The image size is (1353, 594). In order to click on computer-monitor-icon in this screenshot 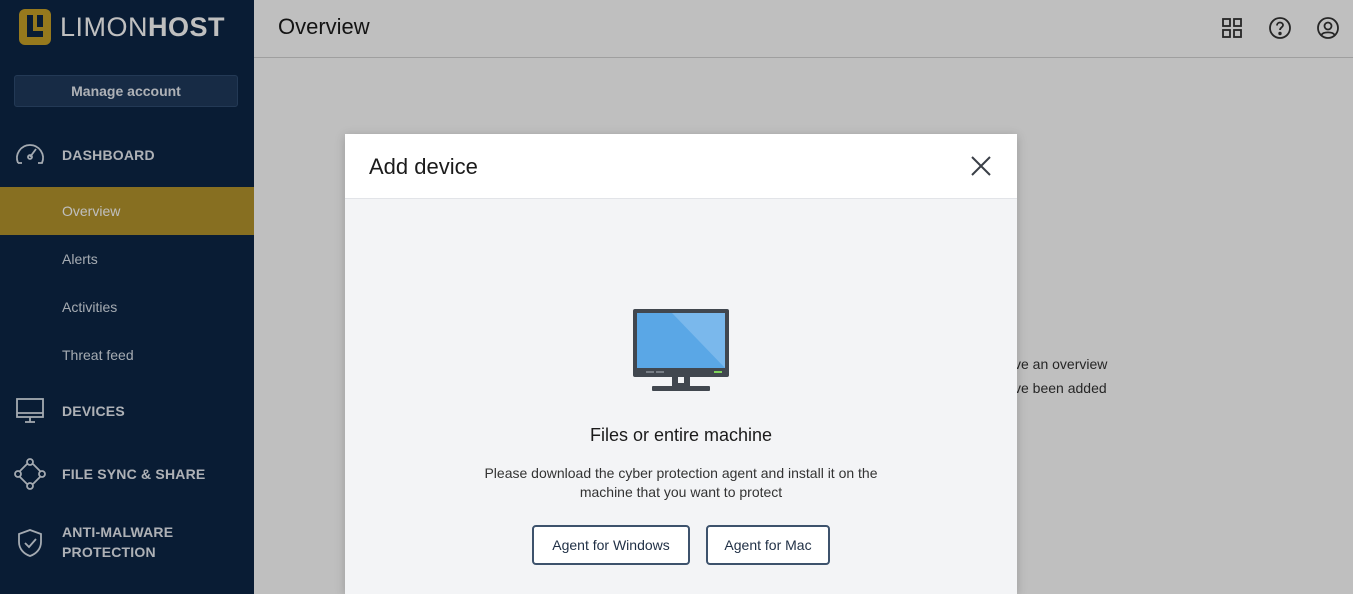, I will do `click(681, 351)`.